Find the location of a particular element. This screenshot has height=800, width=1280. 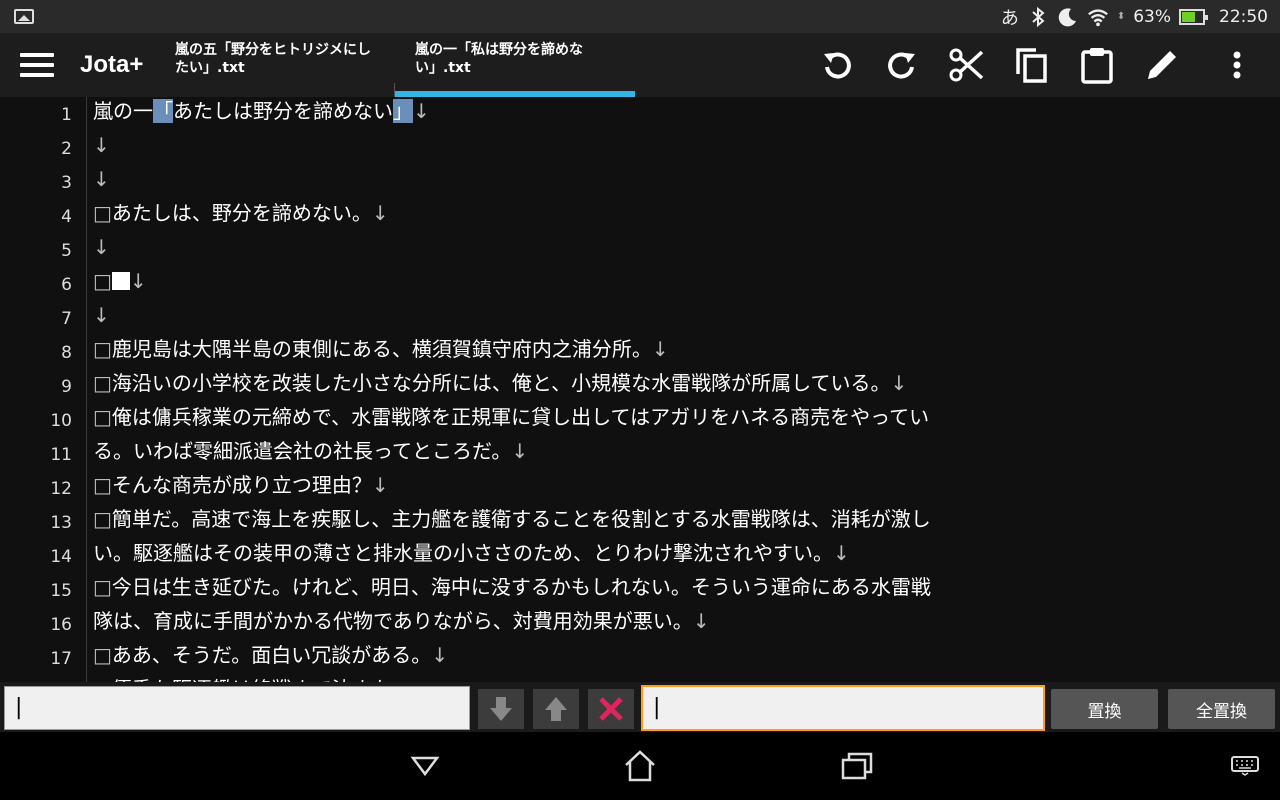

line-number: 1 is located at coordinates (66, 115).